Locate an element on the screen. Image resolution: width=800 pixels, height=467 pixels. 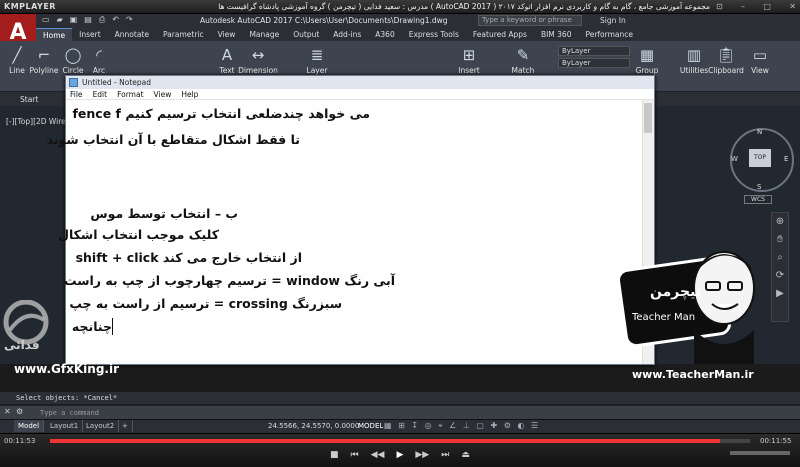
utilities-button: ▥ Utilities is located at coordinates (694, 60).